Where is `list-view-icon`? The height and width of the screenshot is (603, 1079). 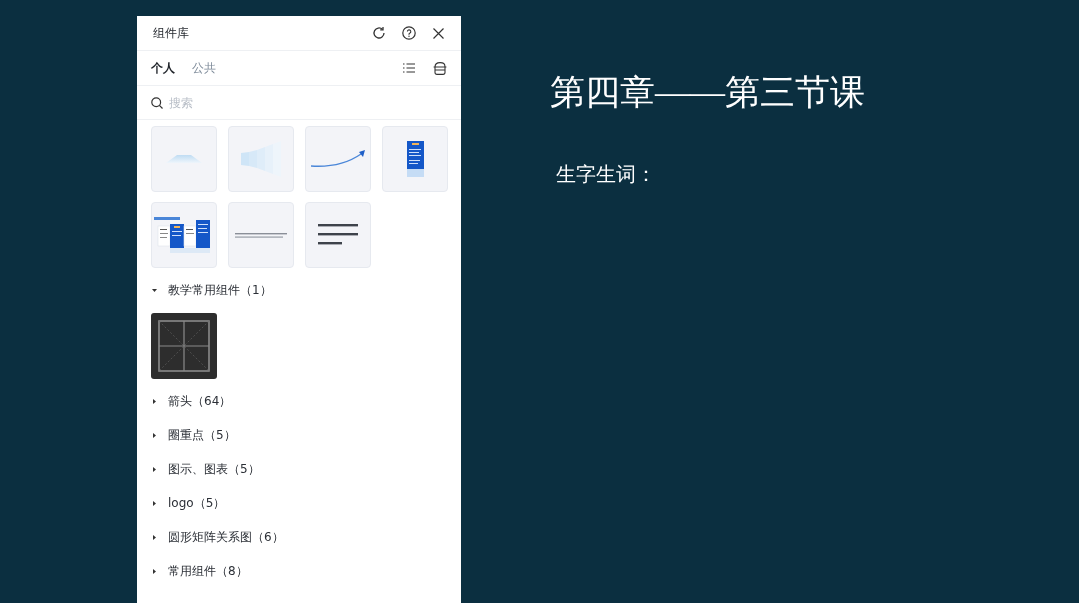 list-view-icon is located at coordinates (409, 68).